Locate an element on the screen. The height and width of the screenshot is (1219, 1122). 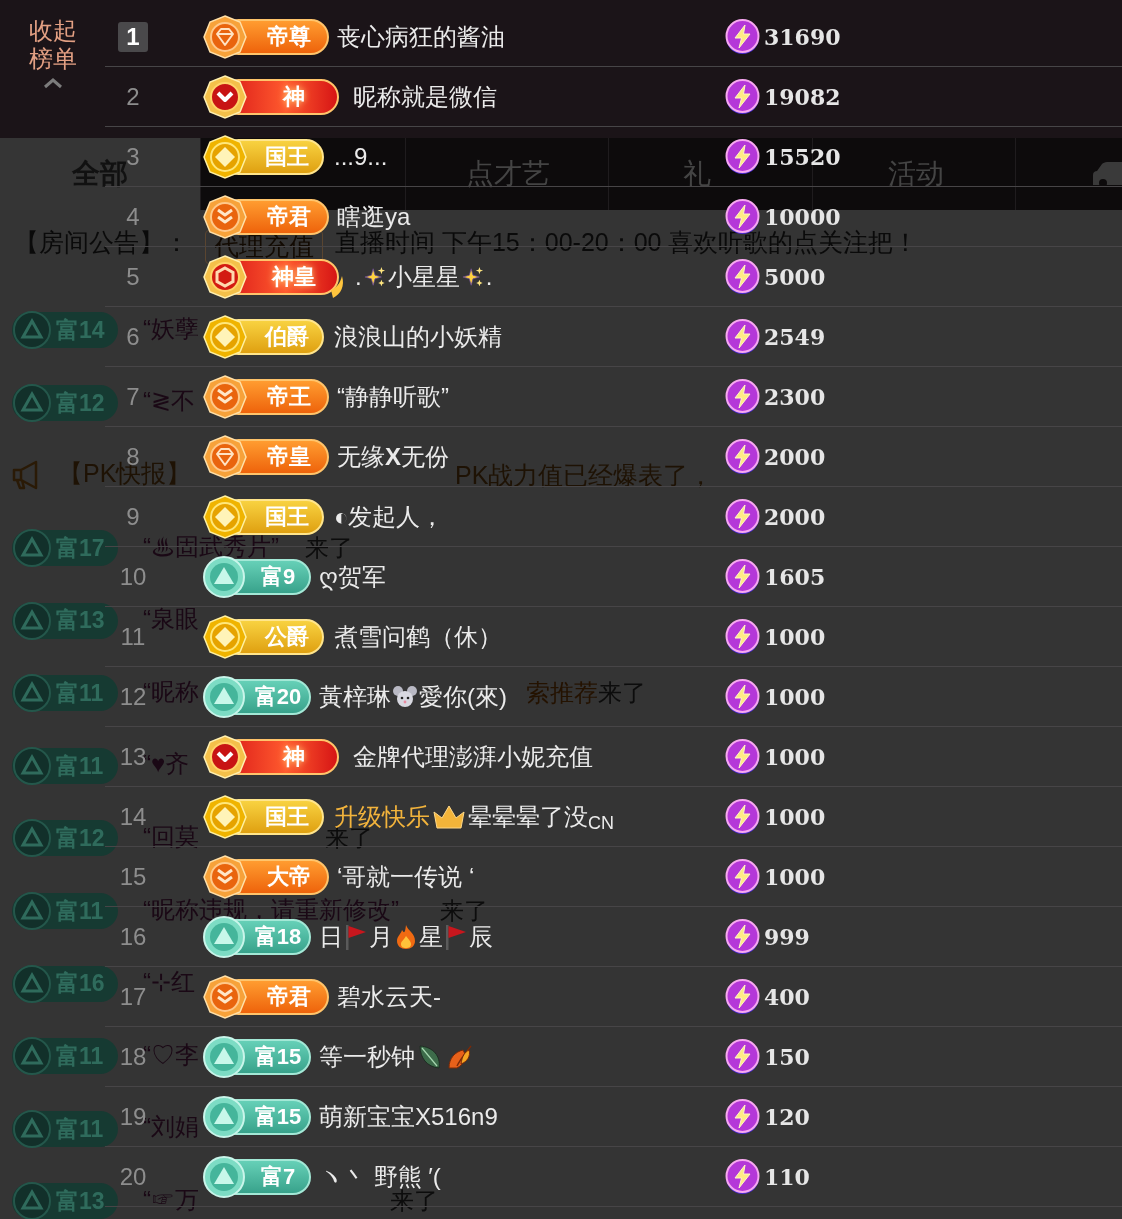
nickname: 黃梓琳 is located at coordinates (355, 696).